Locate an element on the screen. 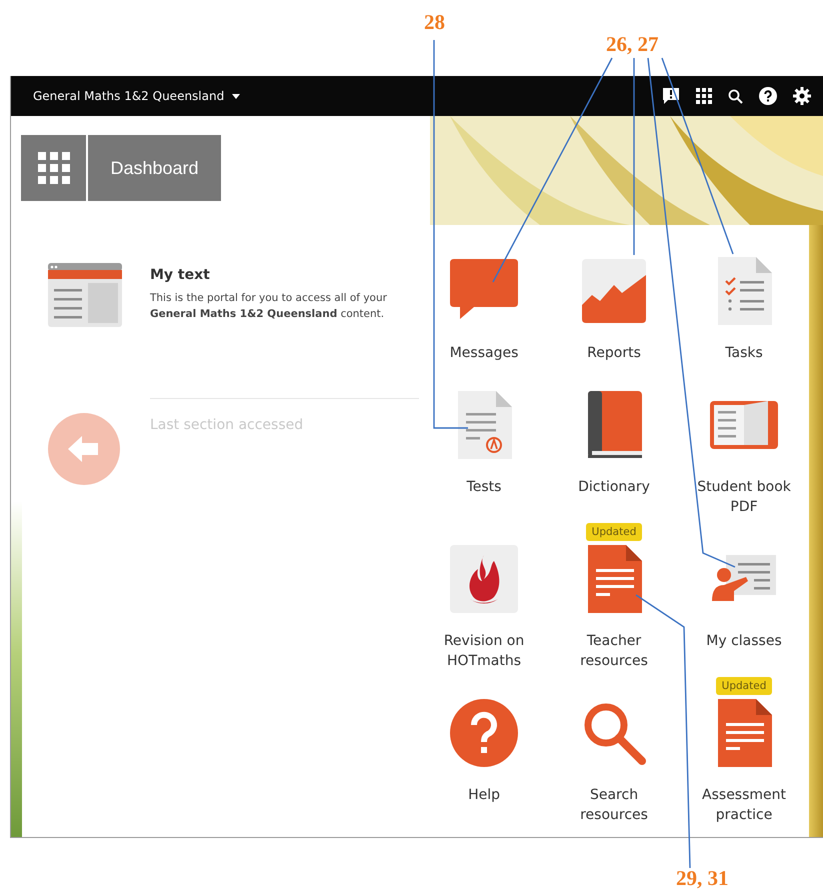 The width and height of the screenshot is (823, 892). dashboard-tile: Tasks is located at coordinates (744, 309).